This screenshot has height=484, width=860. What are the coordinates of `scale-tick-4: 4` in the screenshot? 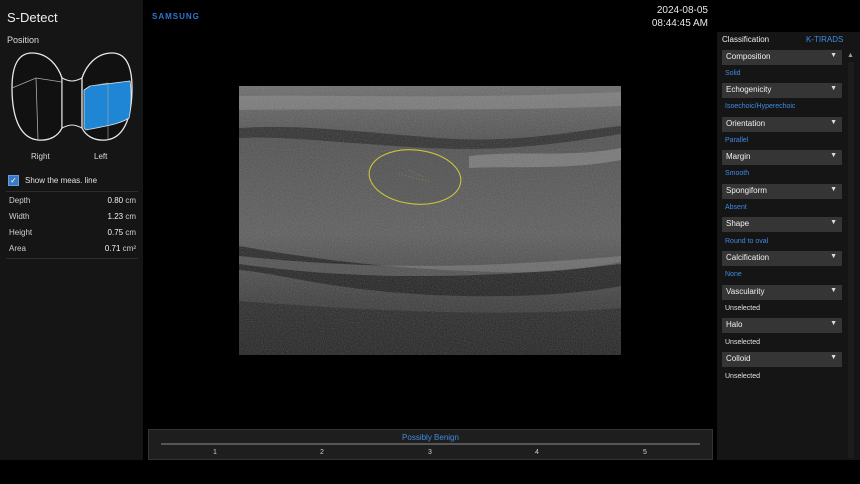 It's located at (537, 452).